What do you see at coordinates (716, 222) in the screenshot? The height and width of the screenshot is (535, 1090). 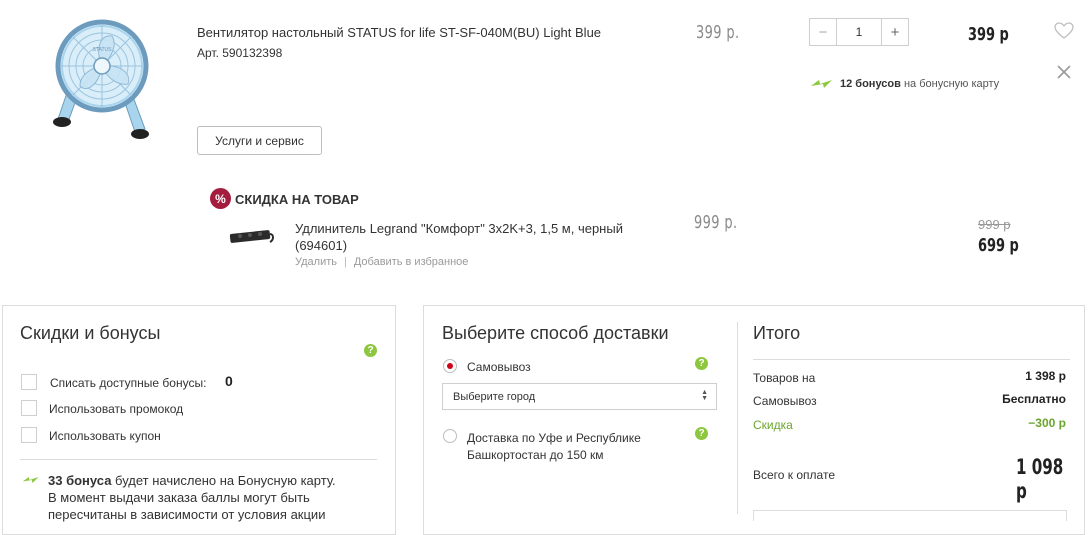 I see `discount-unit-price: 999 р.` at bounding box center [716, 222].